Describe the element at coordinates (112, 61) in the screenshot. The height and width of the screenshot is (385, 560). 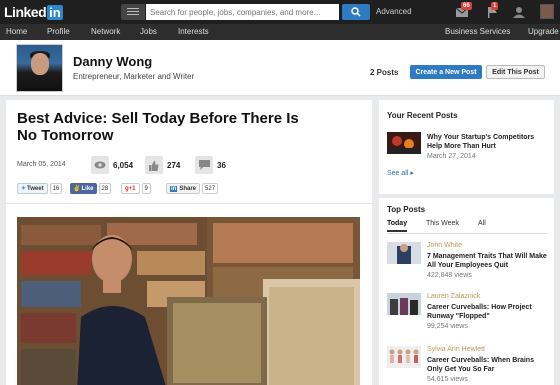
I see `author-name: Danny Wong` at that location.